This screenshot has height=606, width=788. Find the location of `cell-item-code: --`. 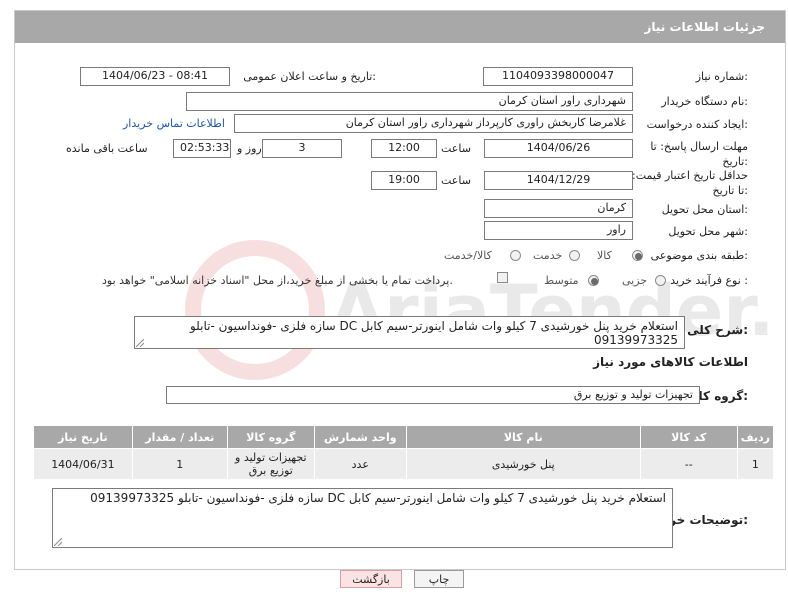

cell-item-code: -- is located at coordinates (688, 464).